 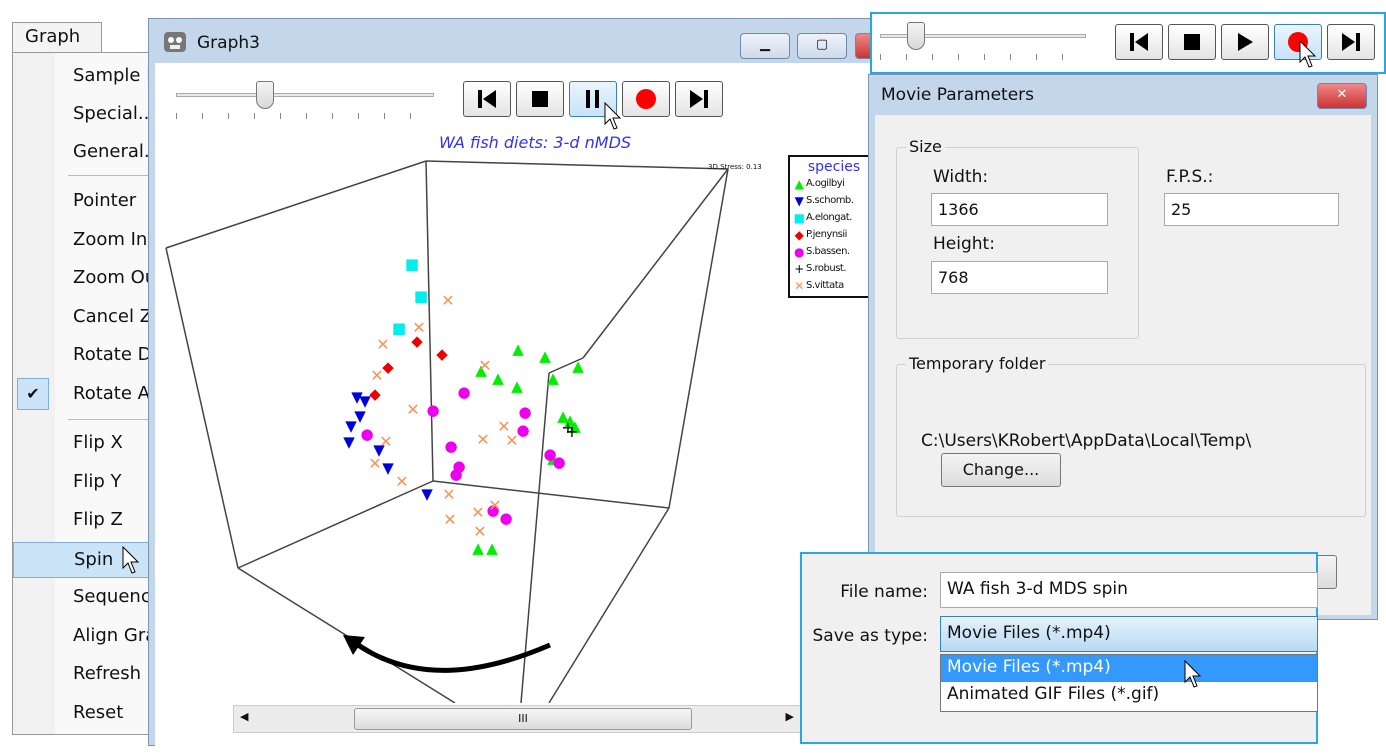 What do you see at coordinates (84, 318) in the screenshot?
I see `menu-item: Cancel Zoom` at bounding box center [84, 318].